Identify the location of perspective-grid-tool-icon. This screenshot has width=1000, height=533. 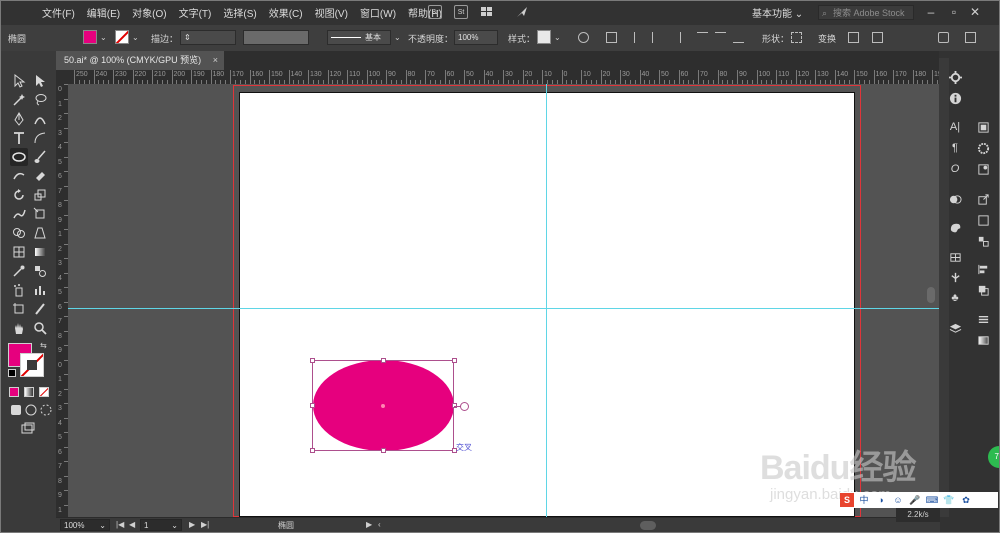
(40, 233).